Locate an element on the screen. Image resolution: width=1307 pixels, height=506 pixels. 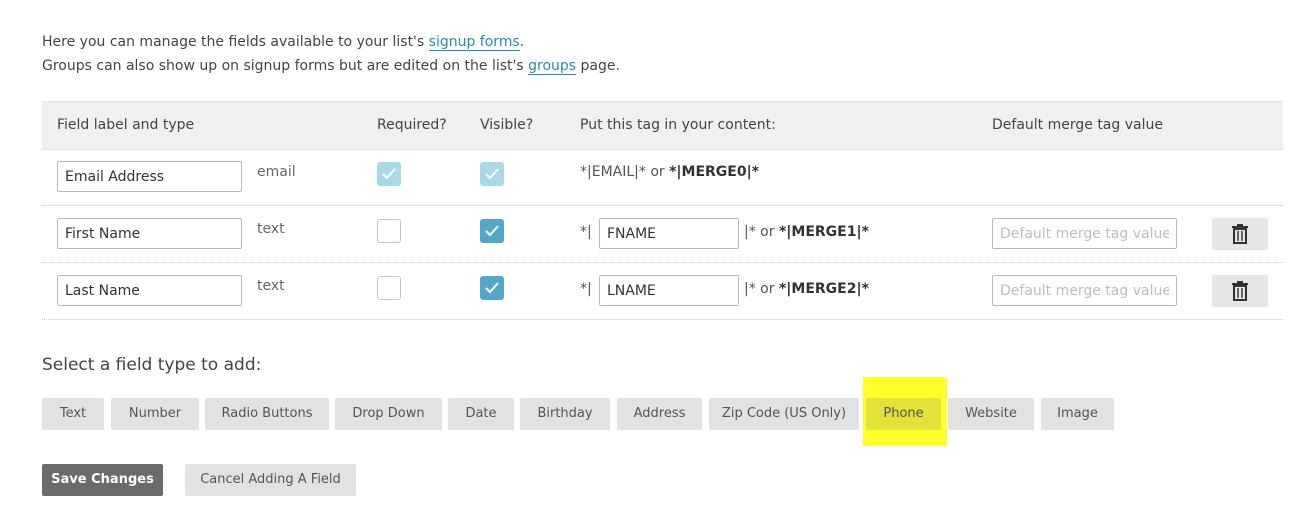
cancel-adding-field-button: Cancel Adding A Field is located at coordinates (270, 480).